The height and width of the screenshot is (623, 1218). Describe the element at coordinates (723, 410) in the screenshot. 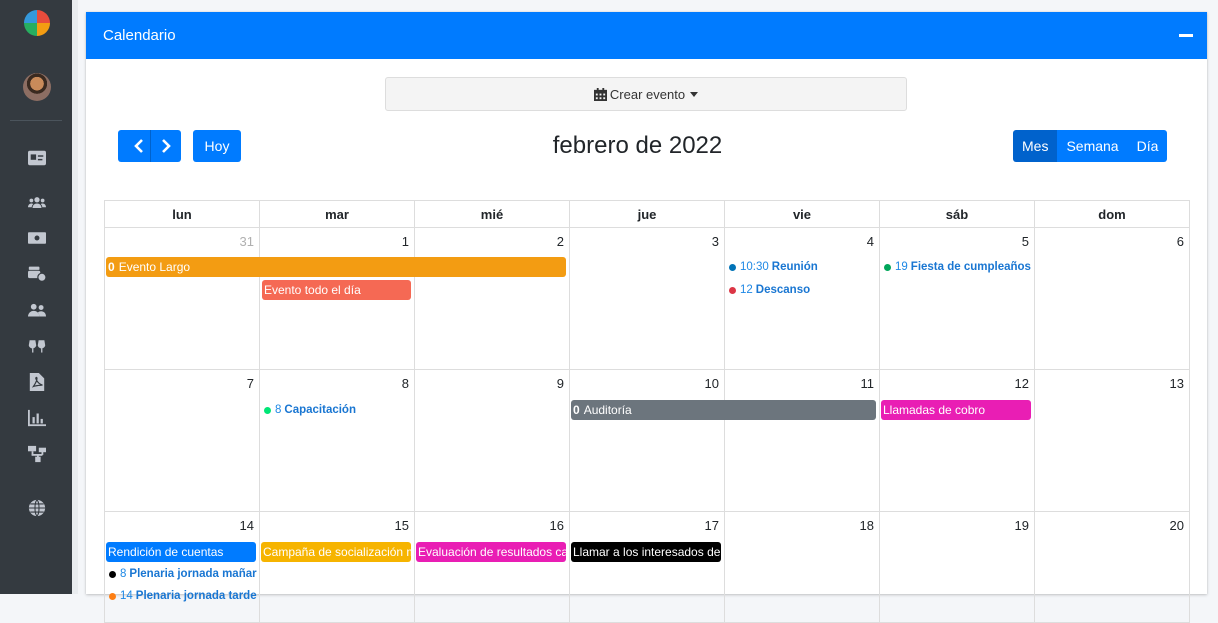

I see `event-auditoria: 0 Auditoría` at that location.